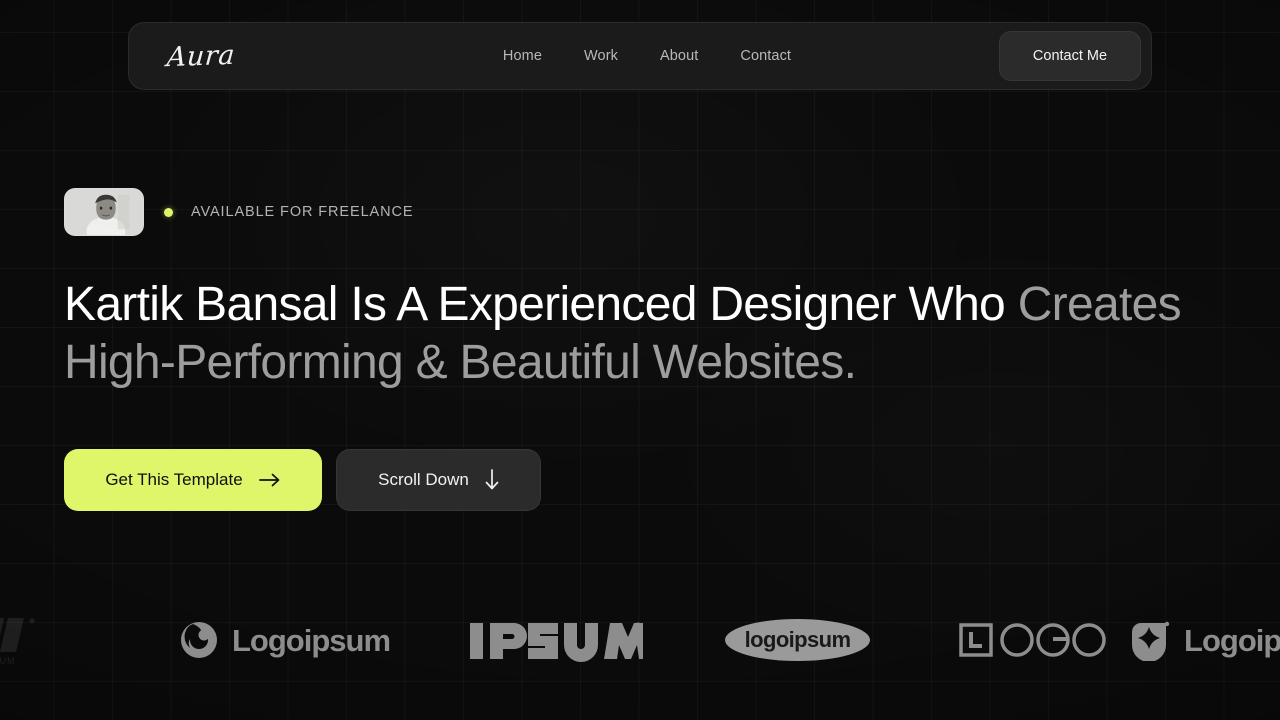 Image resolution: width=1280 pixels, height=720 pixels. I want to click on scroll-down-button: Scroll Down, so click(438, 480).